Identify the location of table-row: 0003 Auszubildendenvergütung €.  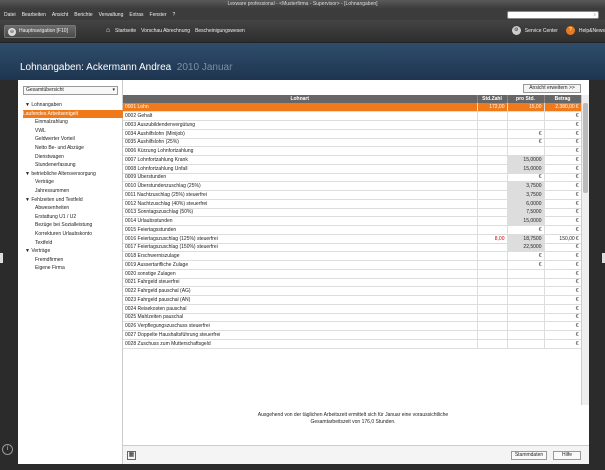
(352, 125).